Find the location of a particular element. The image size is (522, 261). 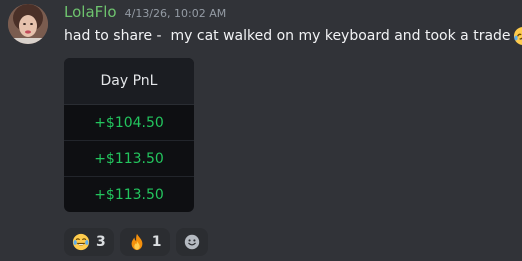

pnl-table-header: Day PnL is located at coordinates (129, 81).